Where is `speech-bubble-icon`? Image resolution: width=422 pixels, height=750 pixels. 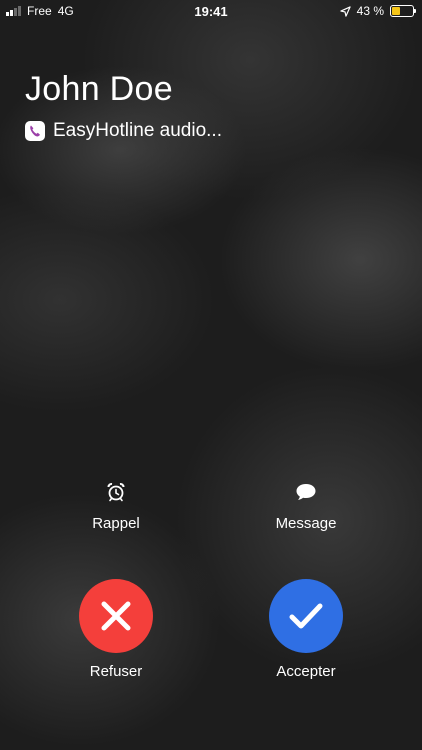
speech-bubble-icon is located at coordinates (306, 492).